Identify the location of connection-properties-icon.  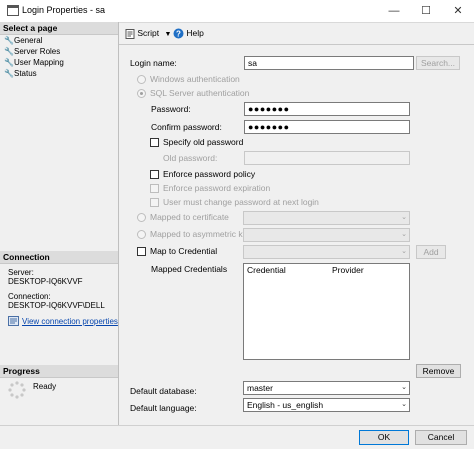
(13, 321).